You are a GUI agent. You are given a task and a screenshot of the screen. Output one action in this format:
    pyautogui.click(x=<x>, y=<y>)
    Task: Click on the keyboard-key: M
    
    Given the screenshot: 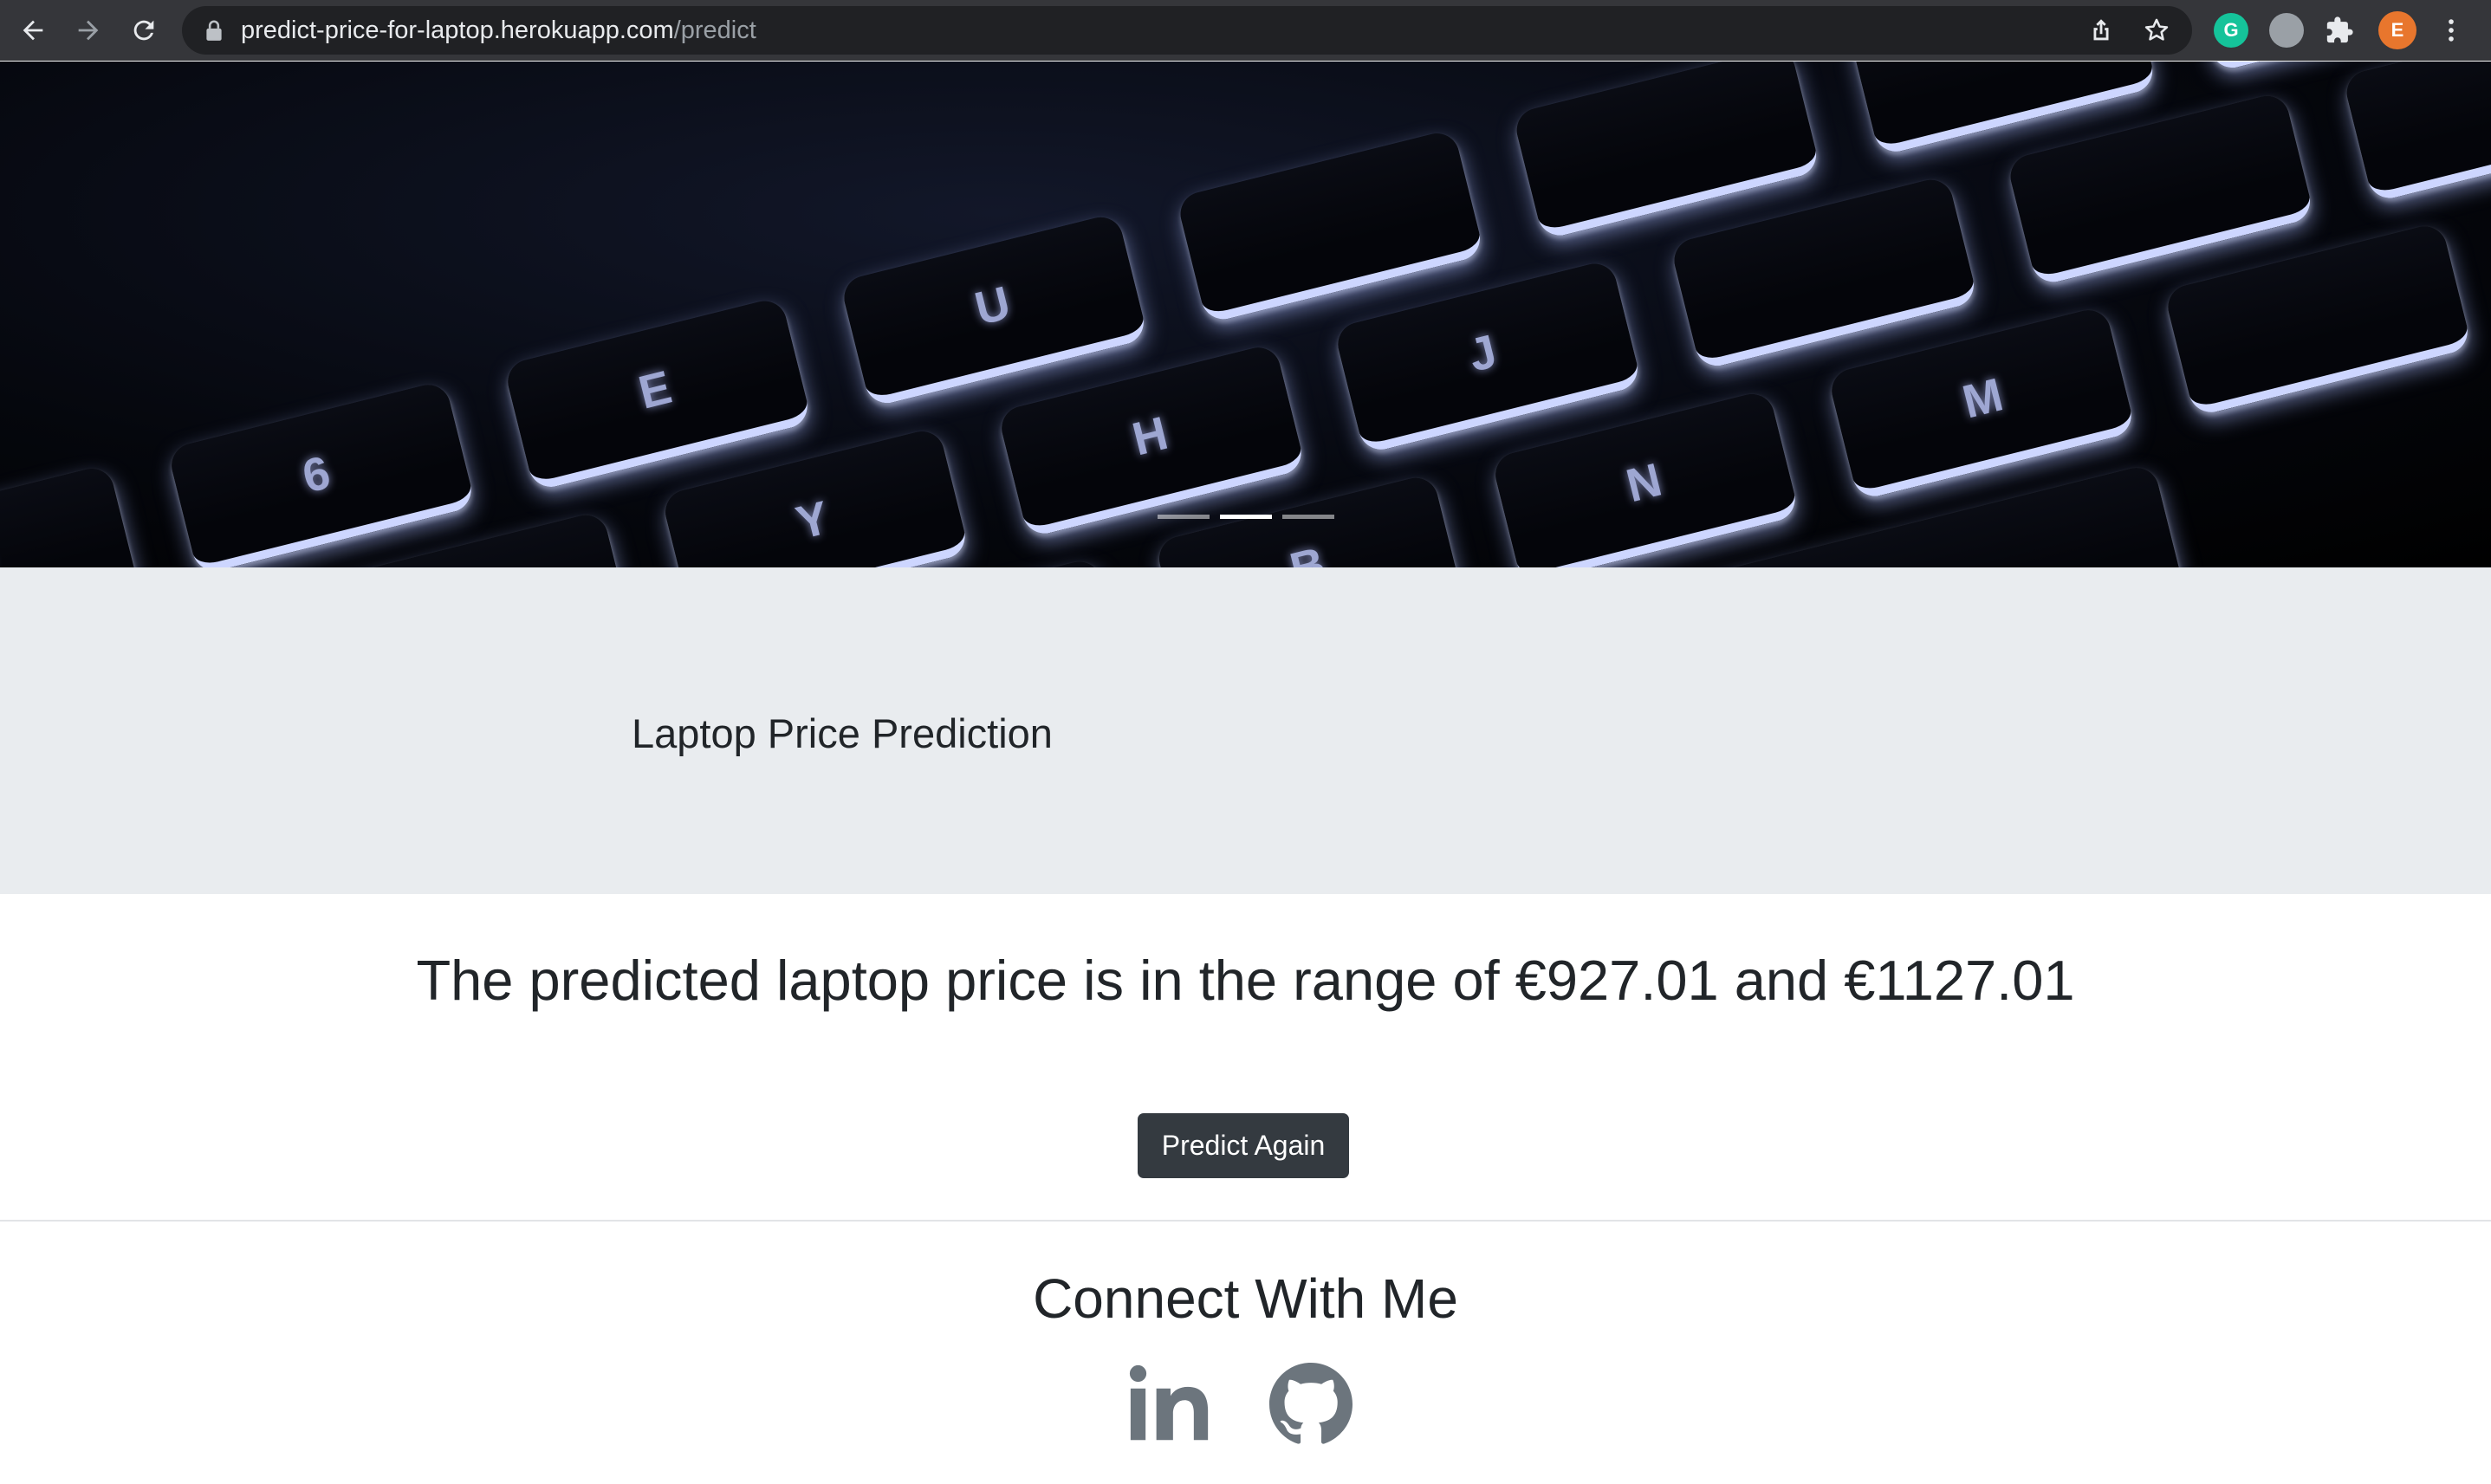 What is the action you would take?
    pyautogui.click(x=1981, y=403)
    